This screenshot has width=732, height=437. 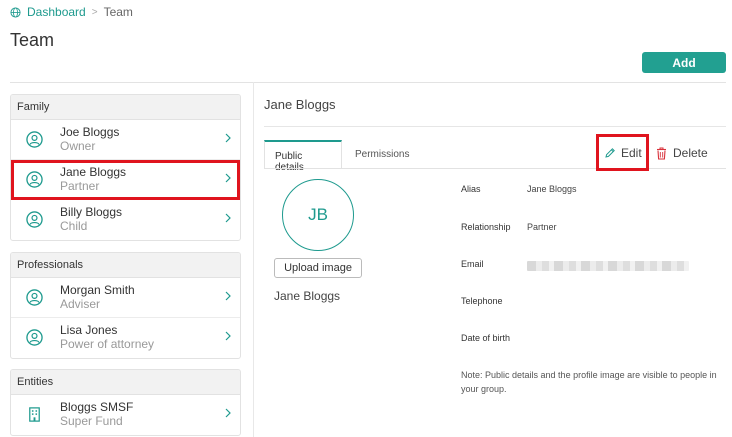 What do you see at coordinates (90, 132) in the screenshot?
I see `member-name: Joe Bloggs` at bounding box center [90, 132].